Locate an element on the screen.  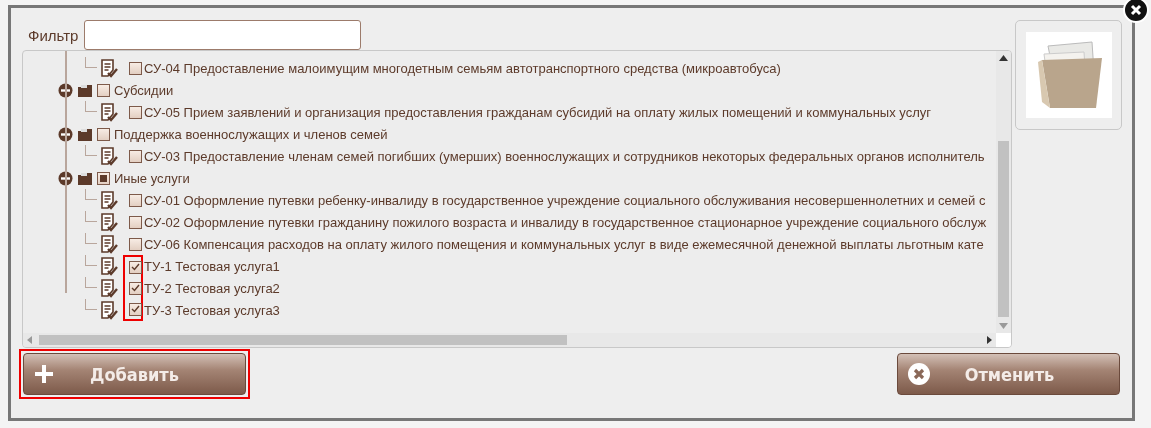
service-label: ТУ-3 Тестовая услуга3 is located at coordinates (212, 310).